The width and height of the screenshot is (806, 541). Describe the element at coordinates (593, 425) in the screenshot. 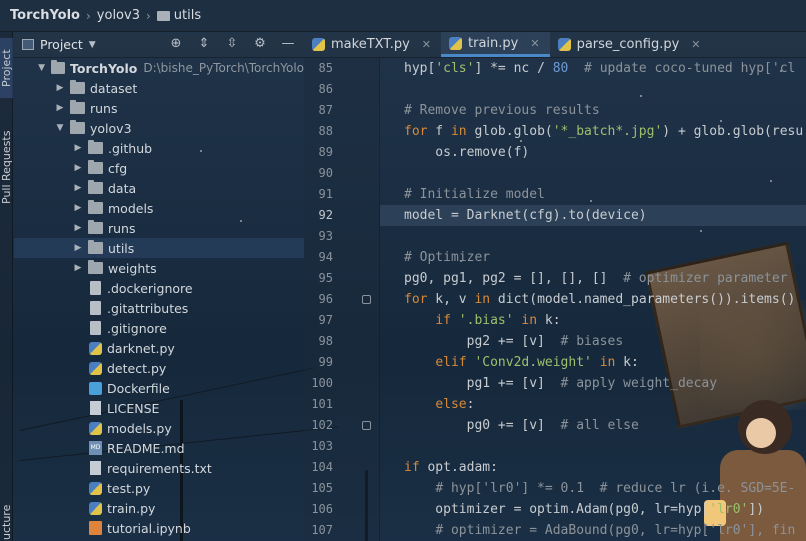

I see `code-line: pg0 += [v] # all else` at that location.